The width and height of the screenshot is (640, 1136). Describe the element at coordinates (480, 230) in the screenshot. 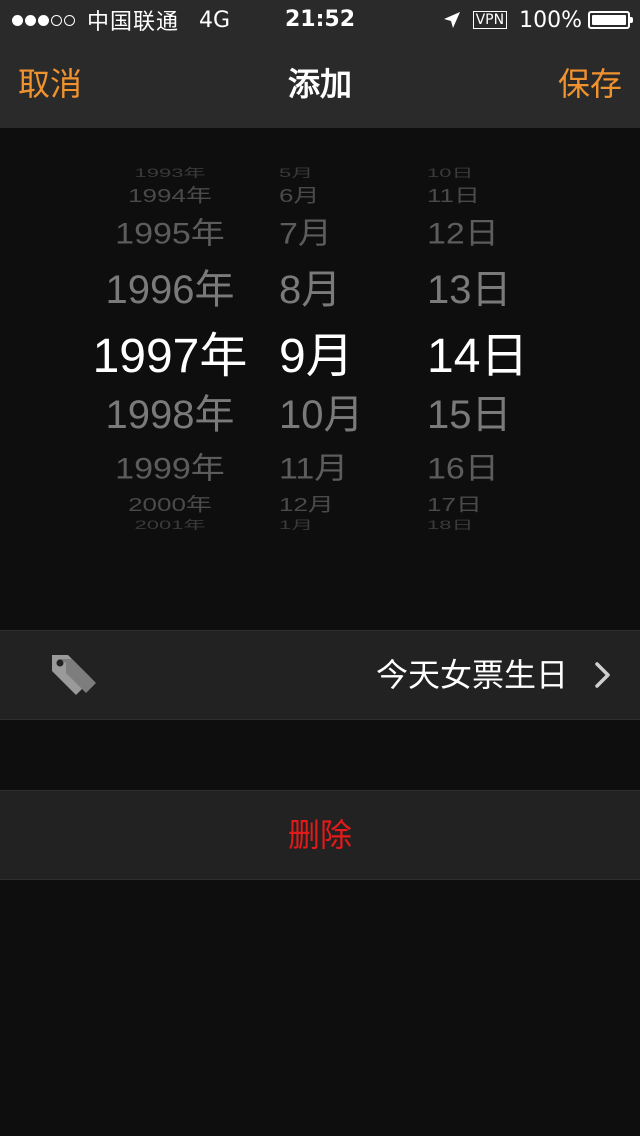

I see `picker-day-item: 12日` at that location.